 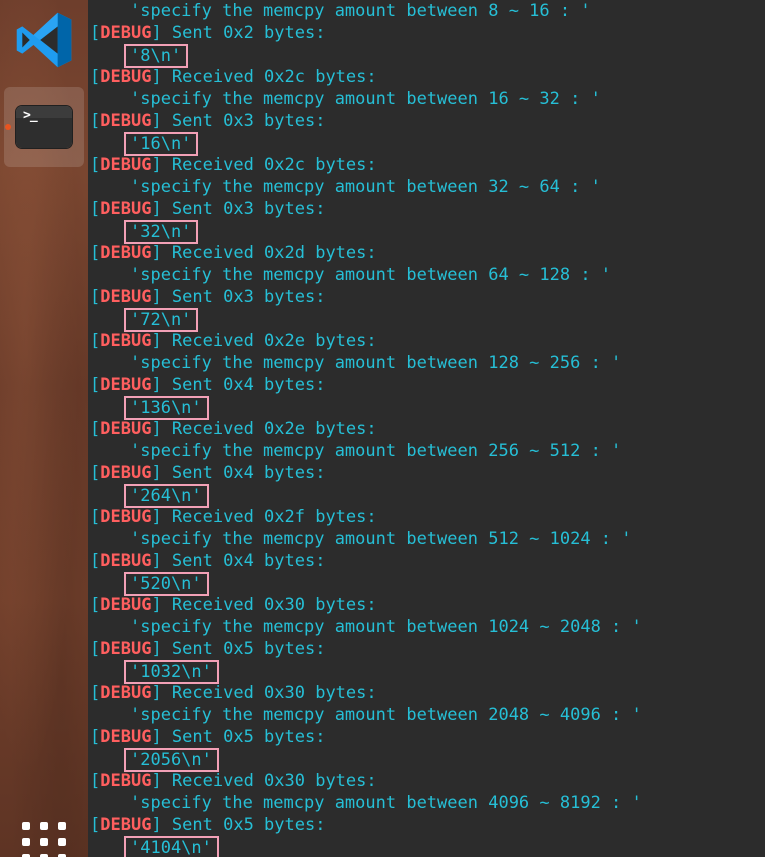 What do you see at coordinates (44, 838) in the screenshot?
I see `app-grid-icon` at bounding box center [44, 838].